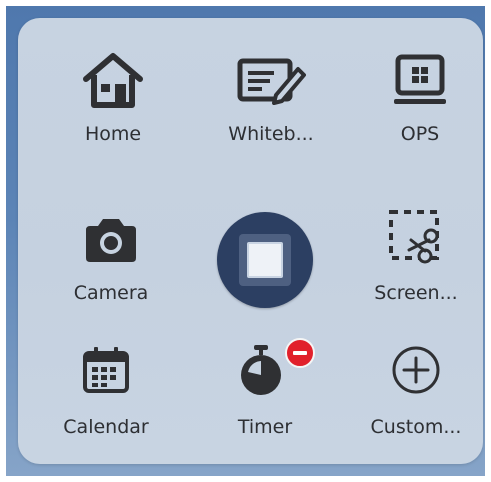 The width and height of the screenshot is (491, 482). I want to click on calendar-item: Calendar, so click(106, 400).